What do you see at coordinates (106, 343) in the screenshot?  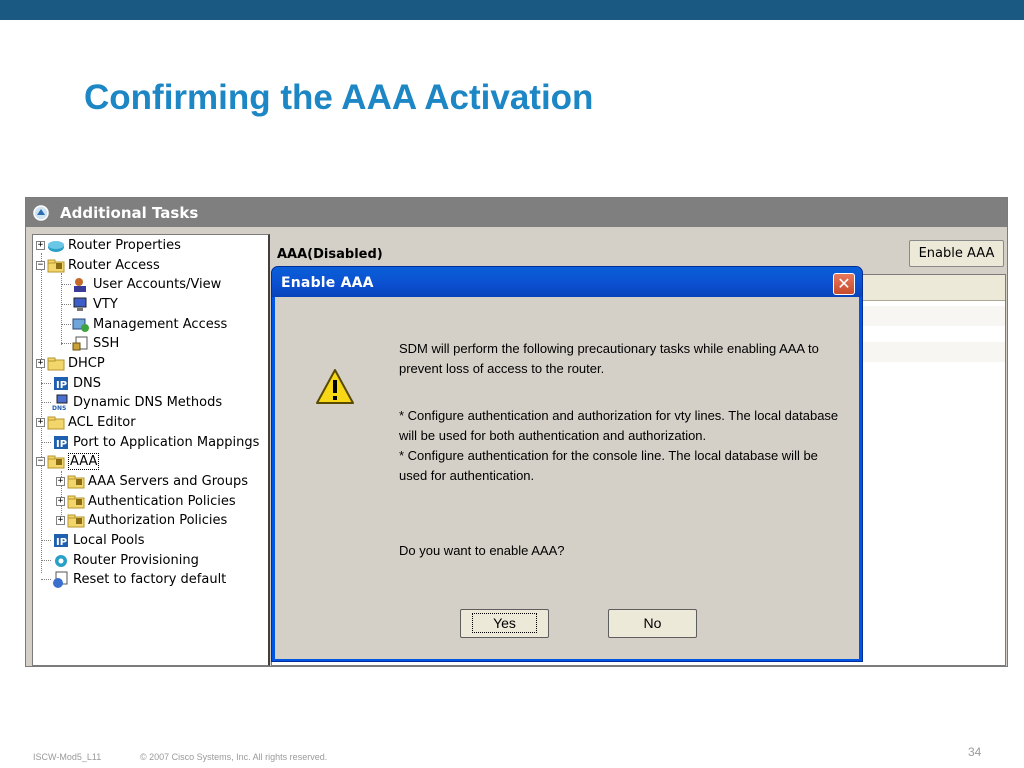 I see `tree-label: SSH` at bounding box center [106, 343].